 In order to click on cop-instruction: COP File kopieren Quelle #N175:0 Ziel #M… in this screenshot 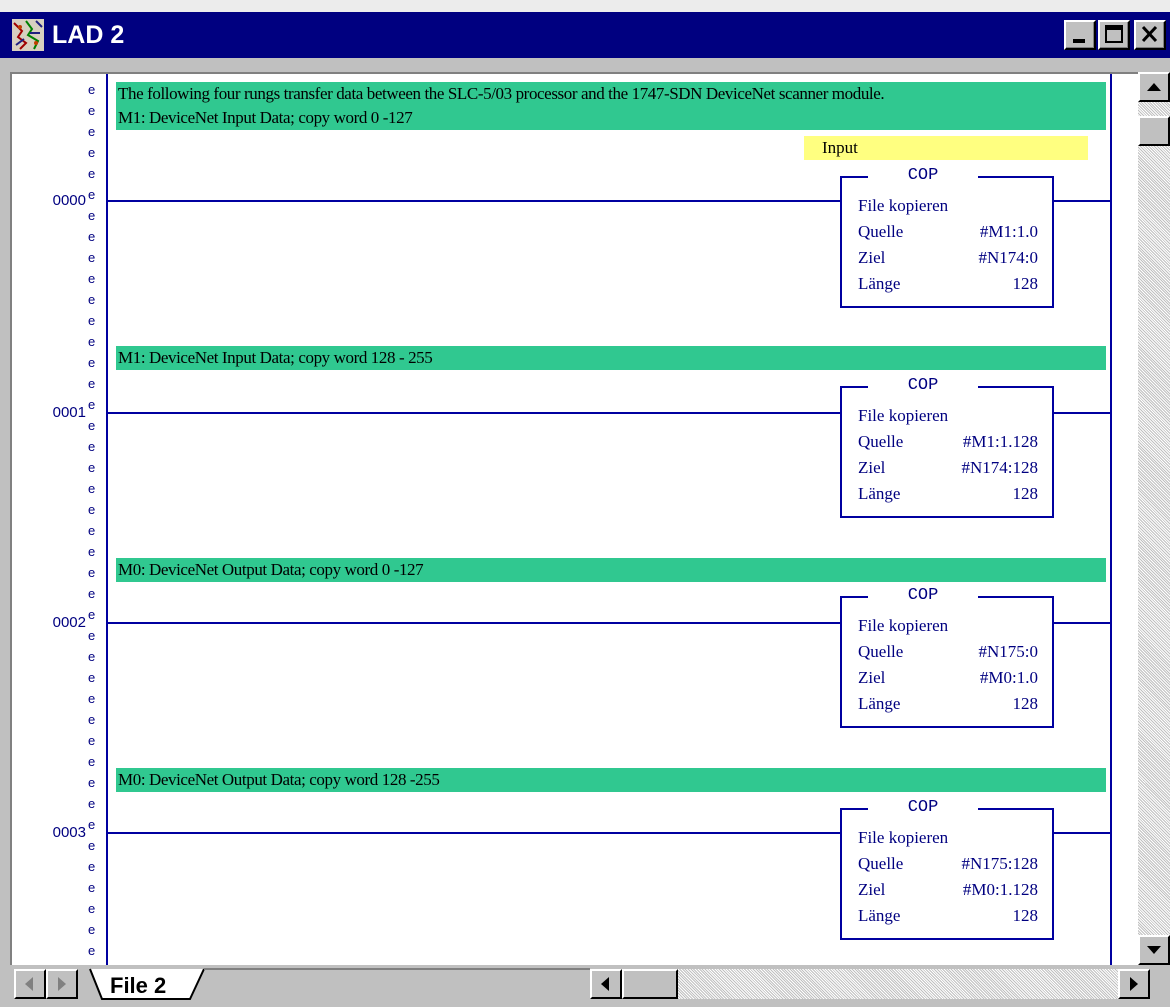, I will do `click(947, 657)`.